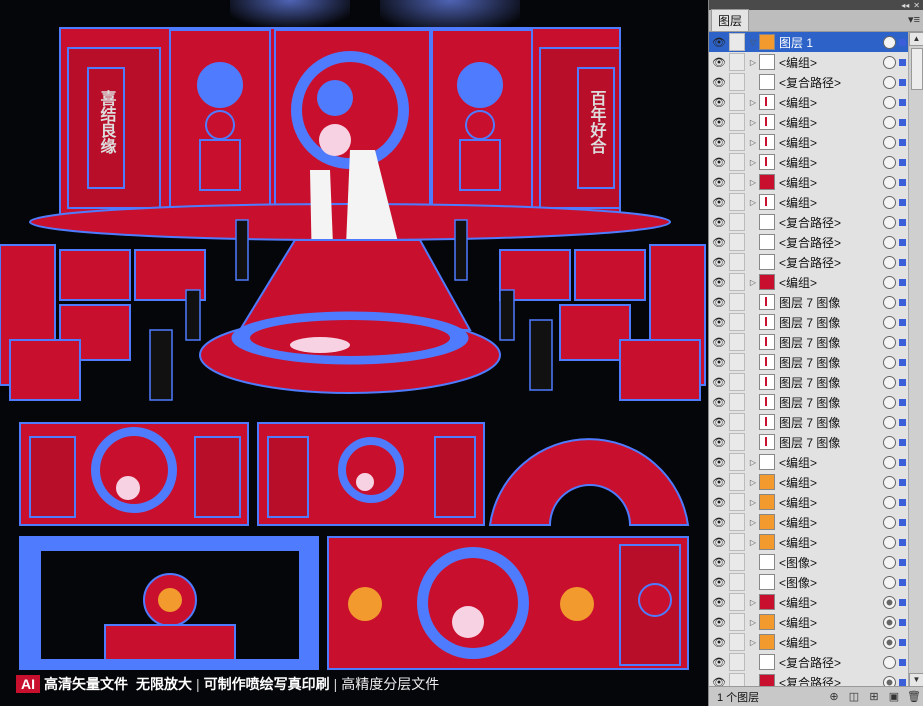 The image size is (923, 706). I want to click on layer-name: <复合路径>, so click(831, 681).